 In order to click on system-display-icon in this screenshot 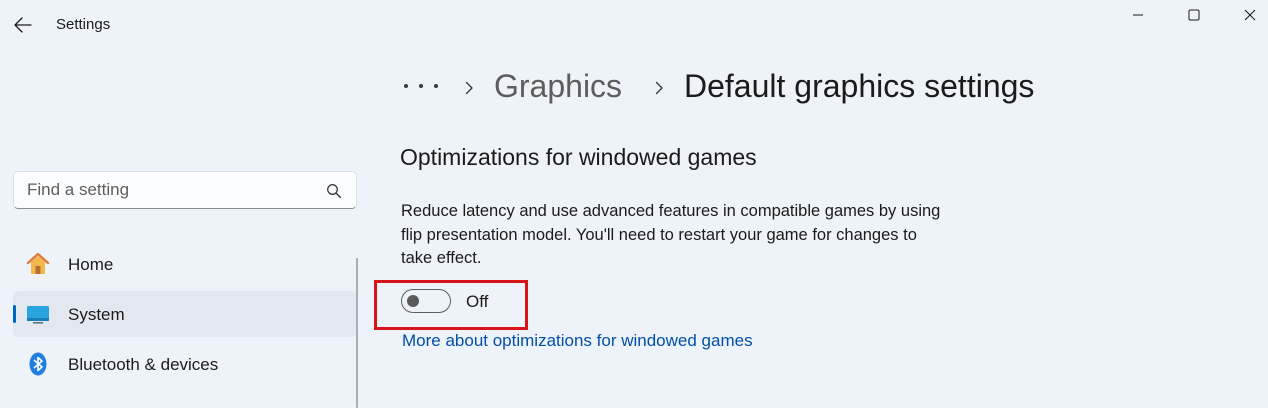, I will do `click(38, 314)`.